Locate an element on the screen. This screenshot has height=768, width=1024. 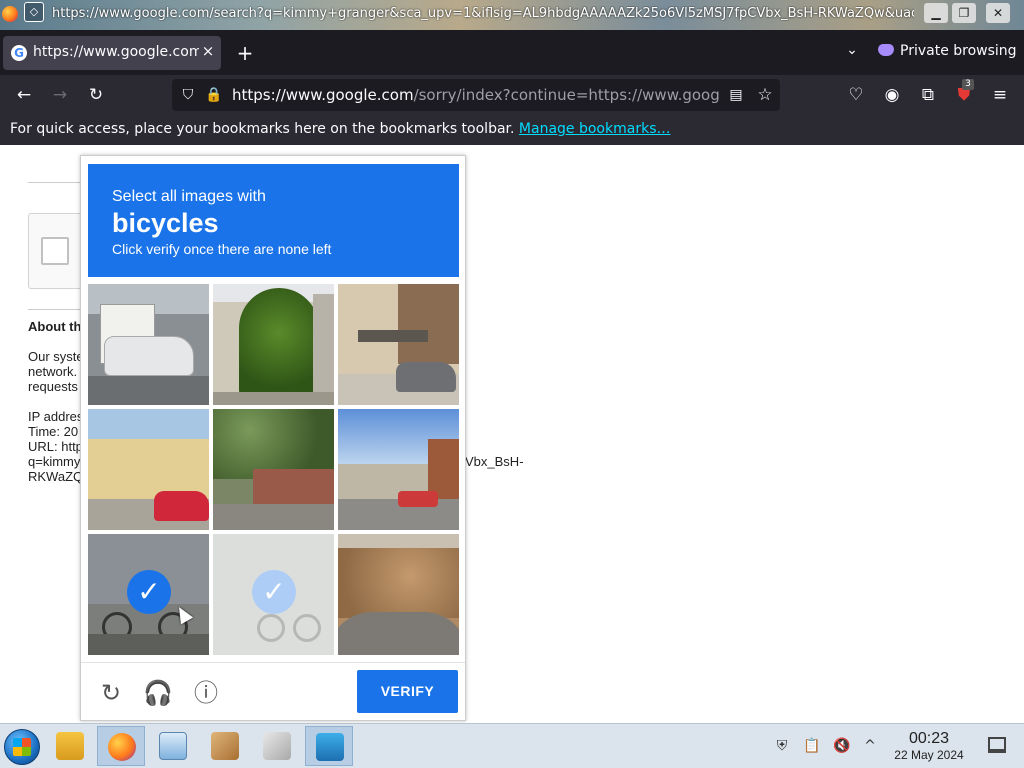
private-mask-icon is located at coordinates (886, 50).